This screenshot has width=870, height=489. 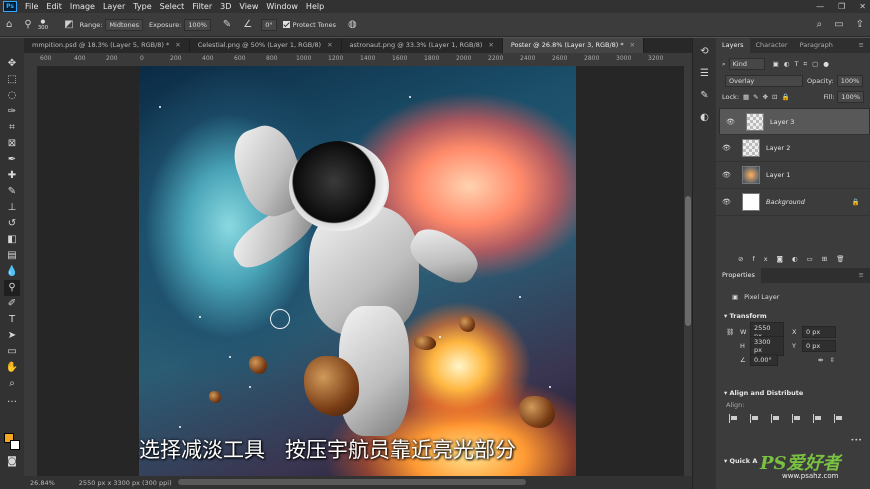 What do you see at coordinates (838, 24) in the screenshot?
I see `workspace-icon: ▭` at bounding box center [838, 24].